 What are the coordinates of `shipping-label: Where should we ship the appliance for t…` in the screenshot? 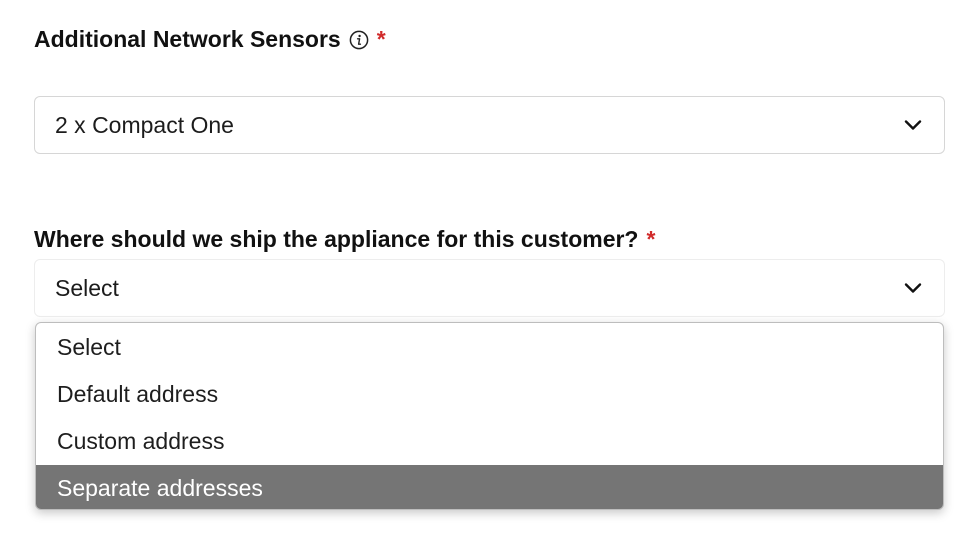 It's located at (336, 239).